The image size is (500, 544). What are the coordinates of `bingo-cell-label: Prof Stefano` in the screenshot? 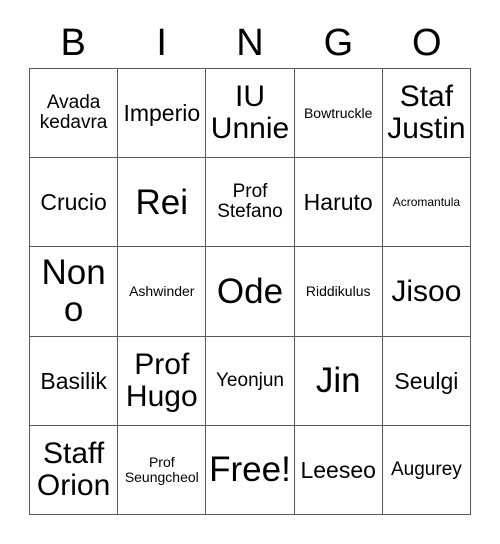 It's located at (250, 202).